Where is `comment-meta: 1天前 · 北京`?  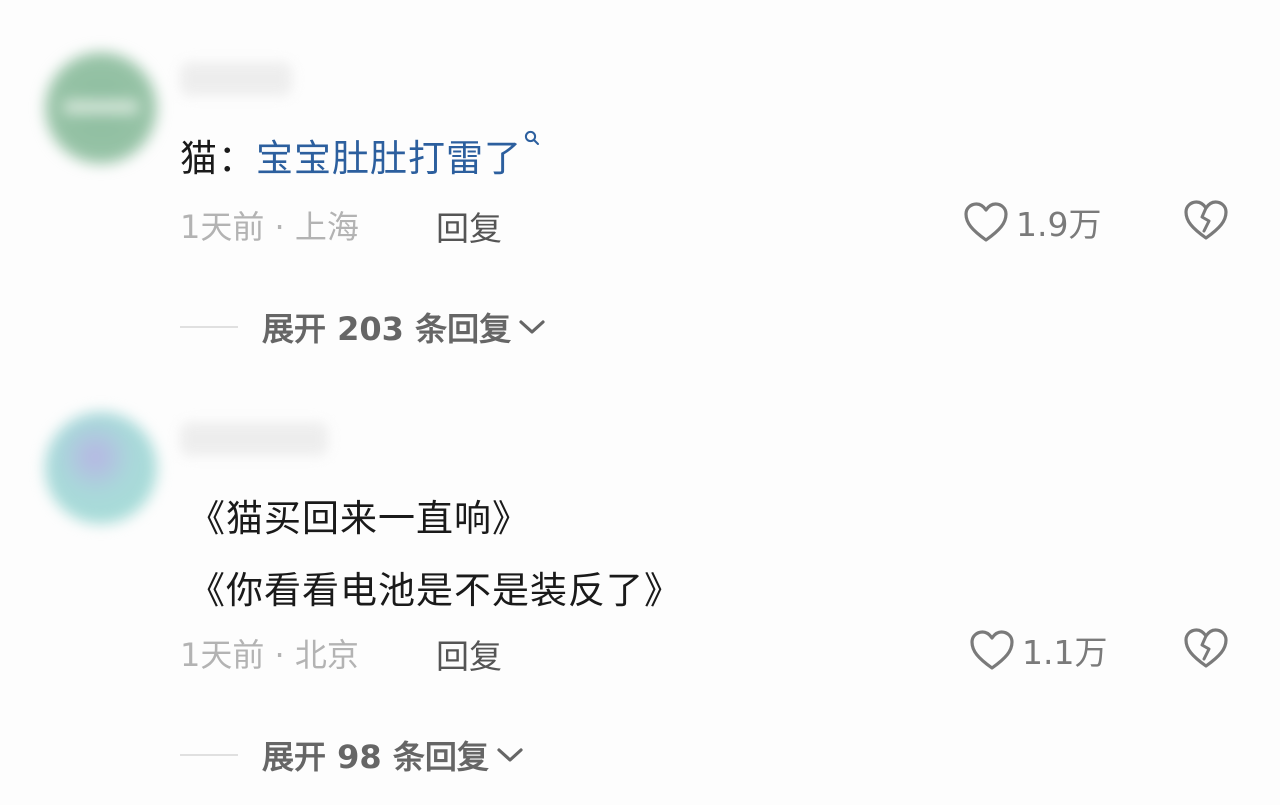 comment-meta: 1天前 · 北京 is located at coordinates (269, 653).